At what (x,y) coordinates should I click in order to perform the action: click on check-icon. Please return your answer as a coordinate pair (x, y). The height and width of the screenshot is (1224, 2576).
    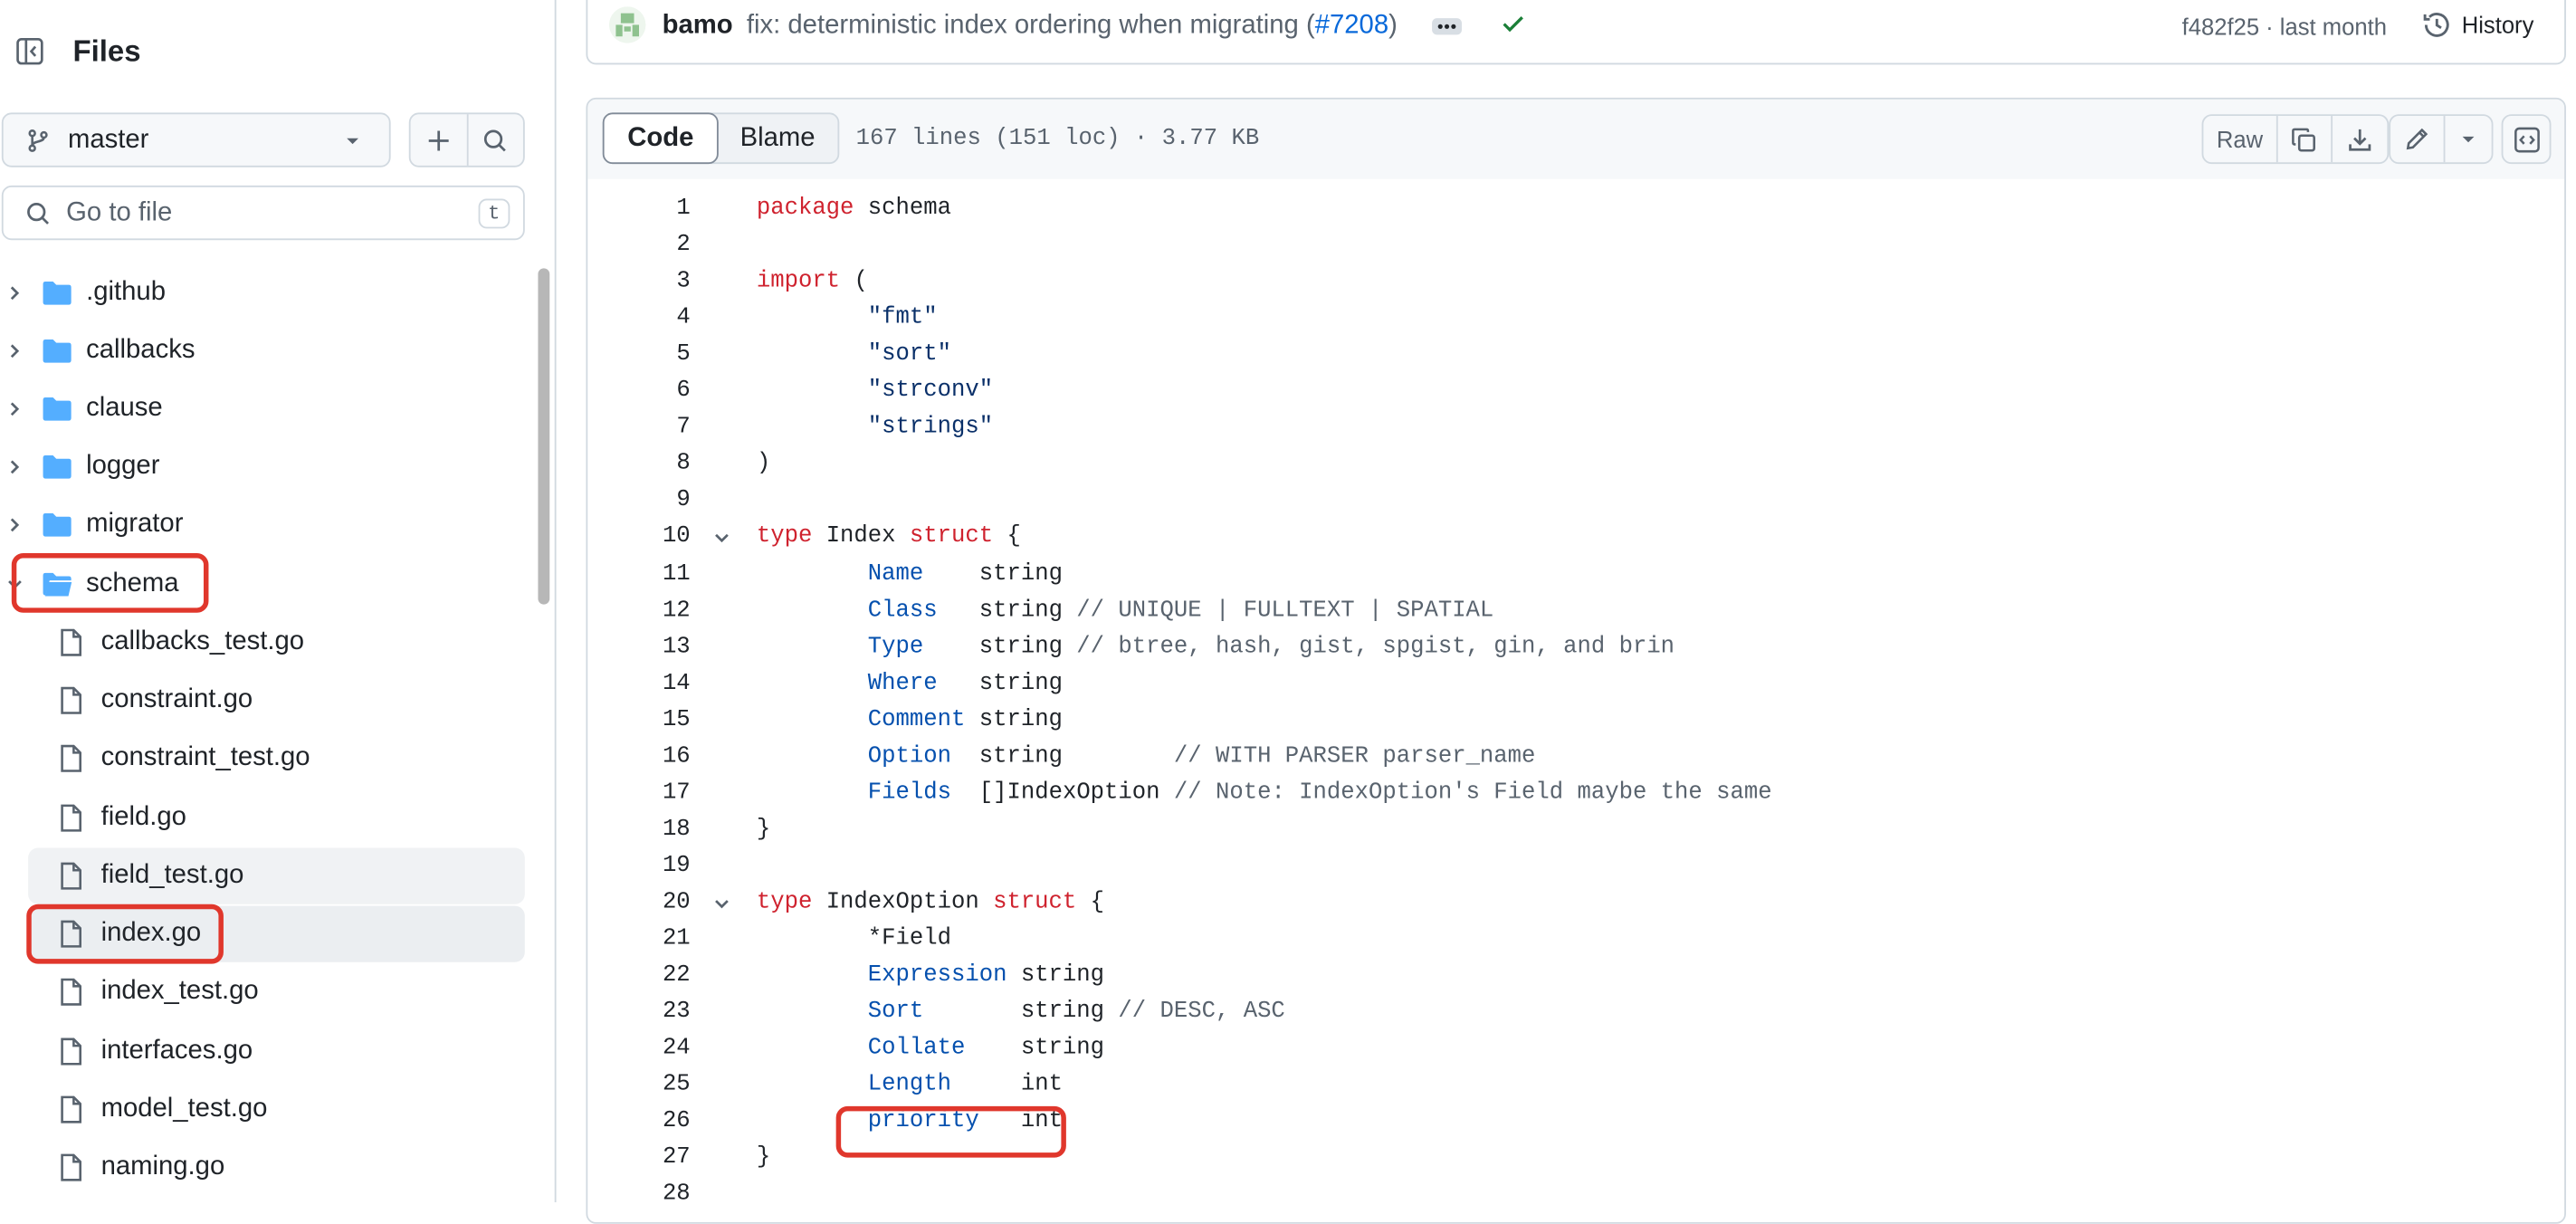
    Looking at the image, I should click on (1513, 23).